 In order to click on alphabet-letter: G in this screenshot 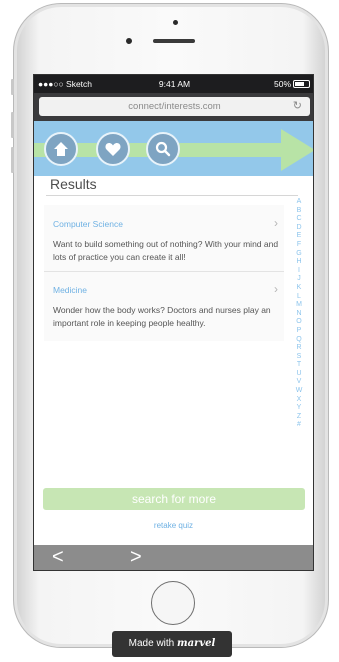, I will do `click(299, 254)`.